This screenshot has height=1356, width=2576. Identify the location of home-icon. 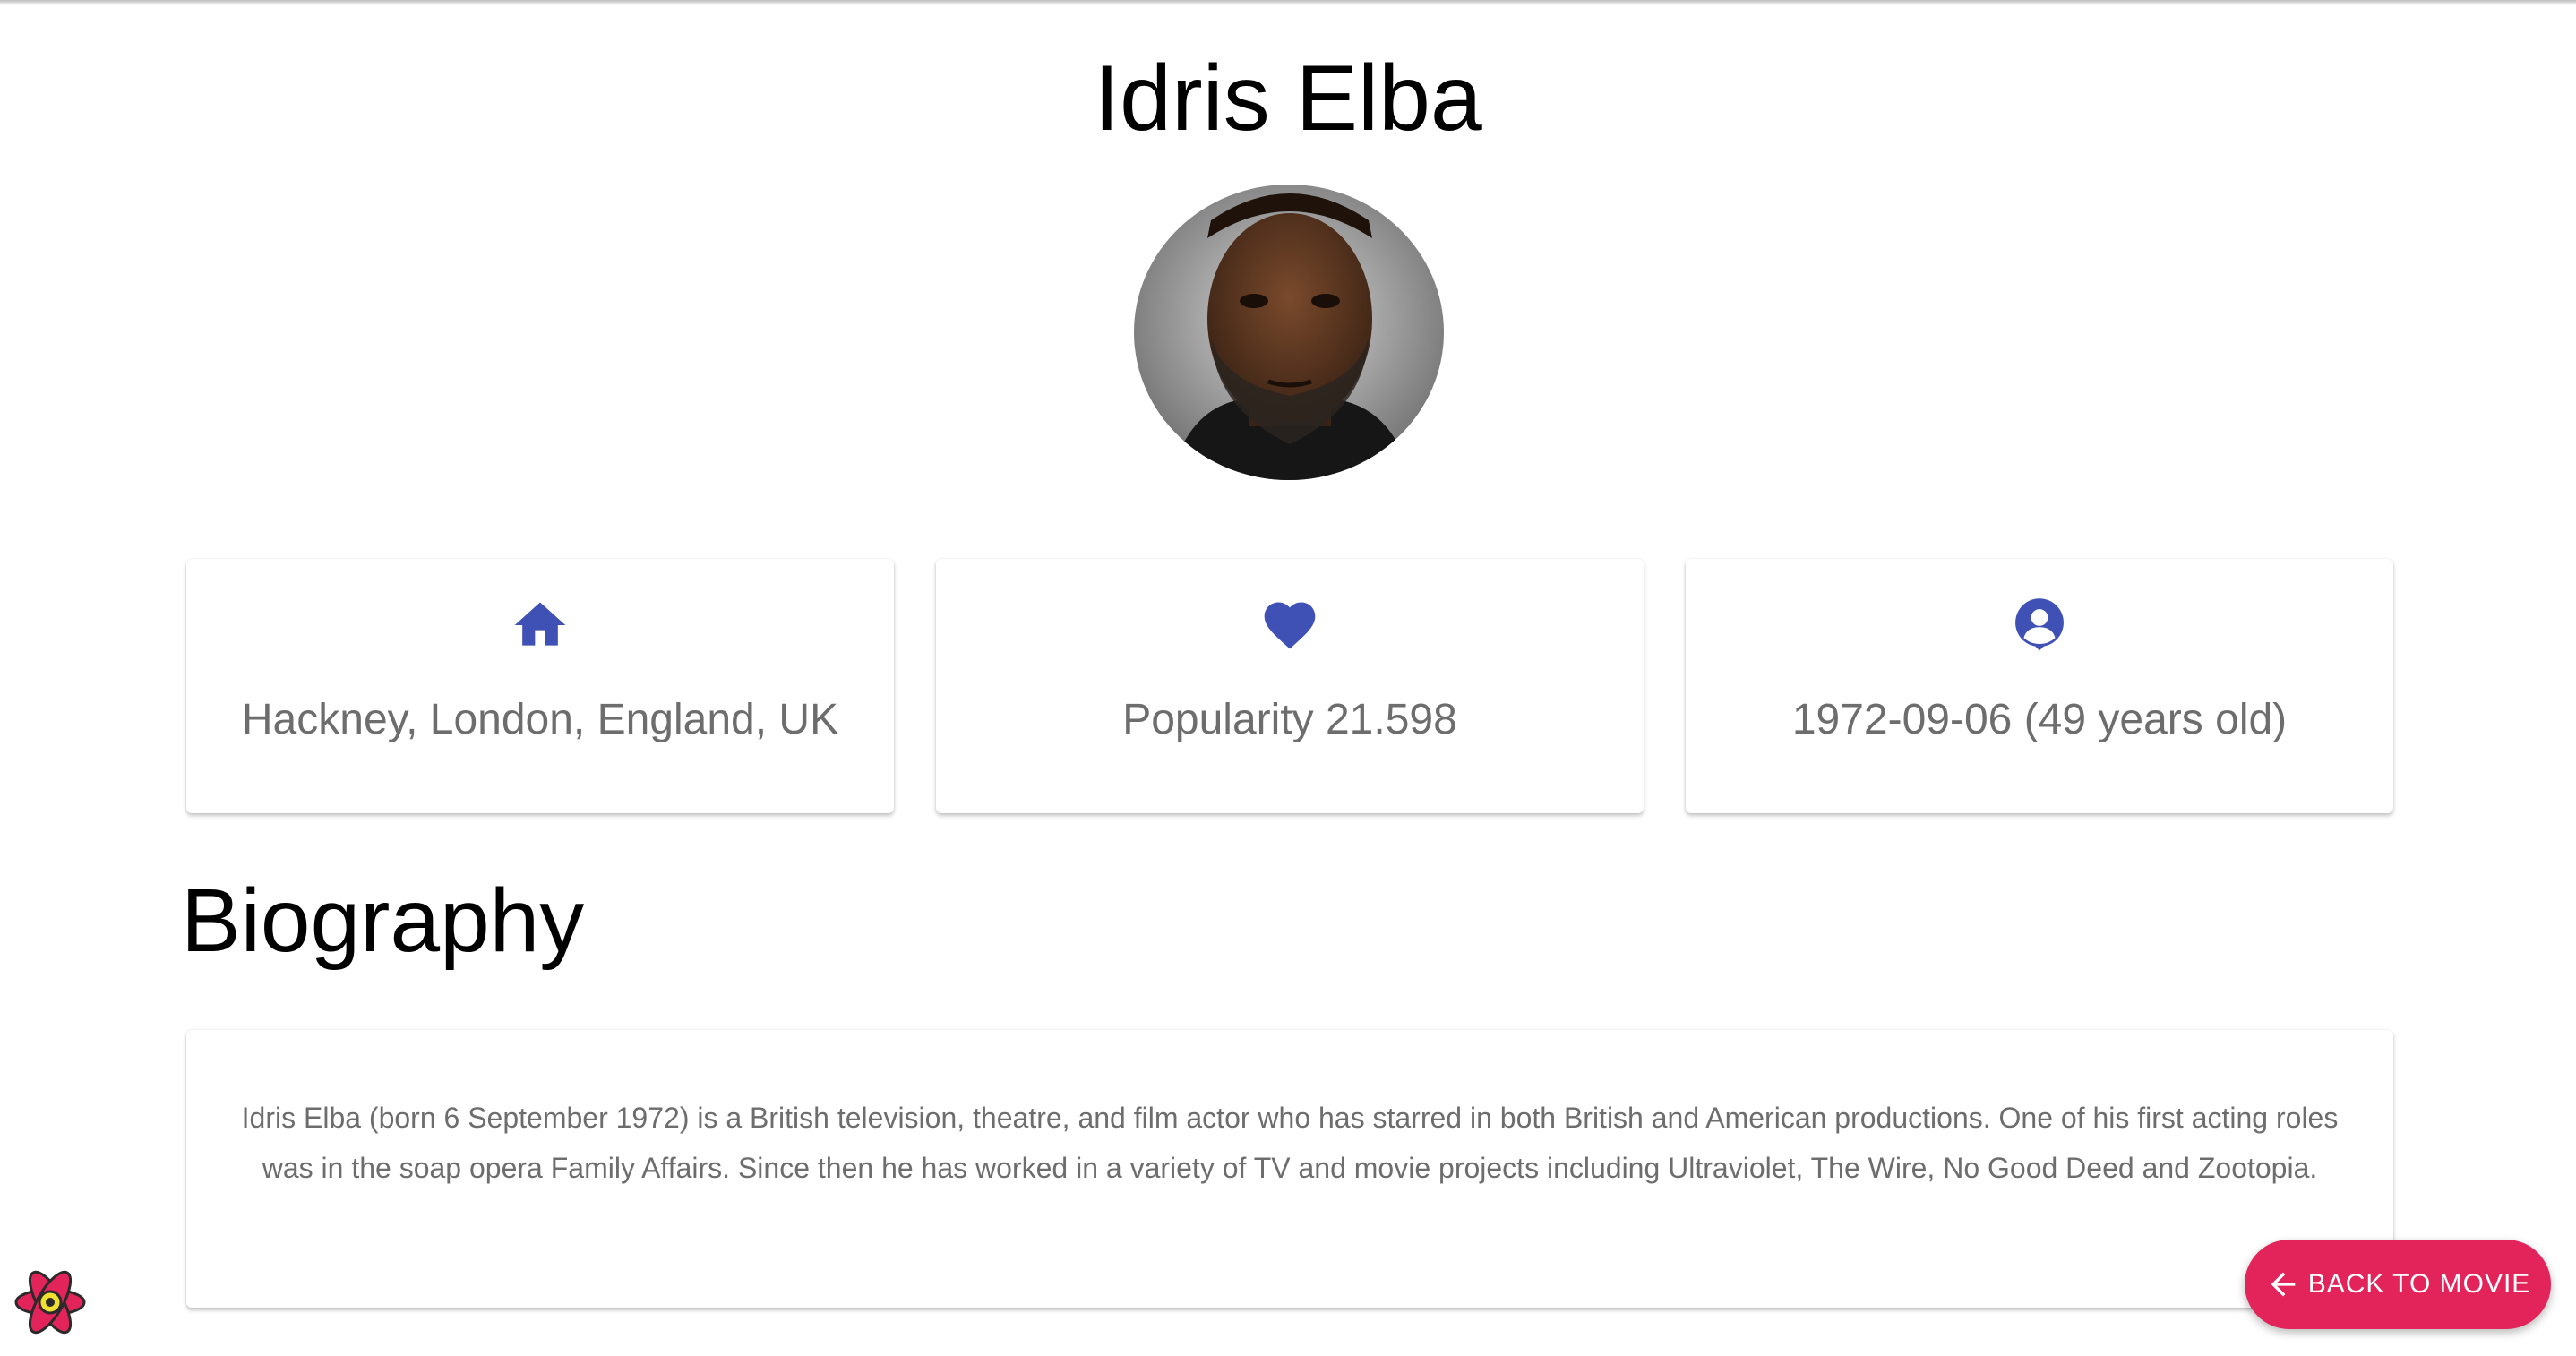
(540, 624).